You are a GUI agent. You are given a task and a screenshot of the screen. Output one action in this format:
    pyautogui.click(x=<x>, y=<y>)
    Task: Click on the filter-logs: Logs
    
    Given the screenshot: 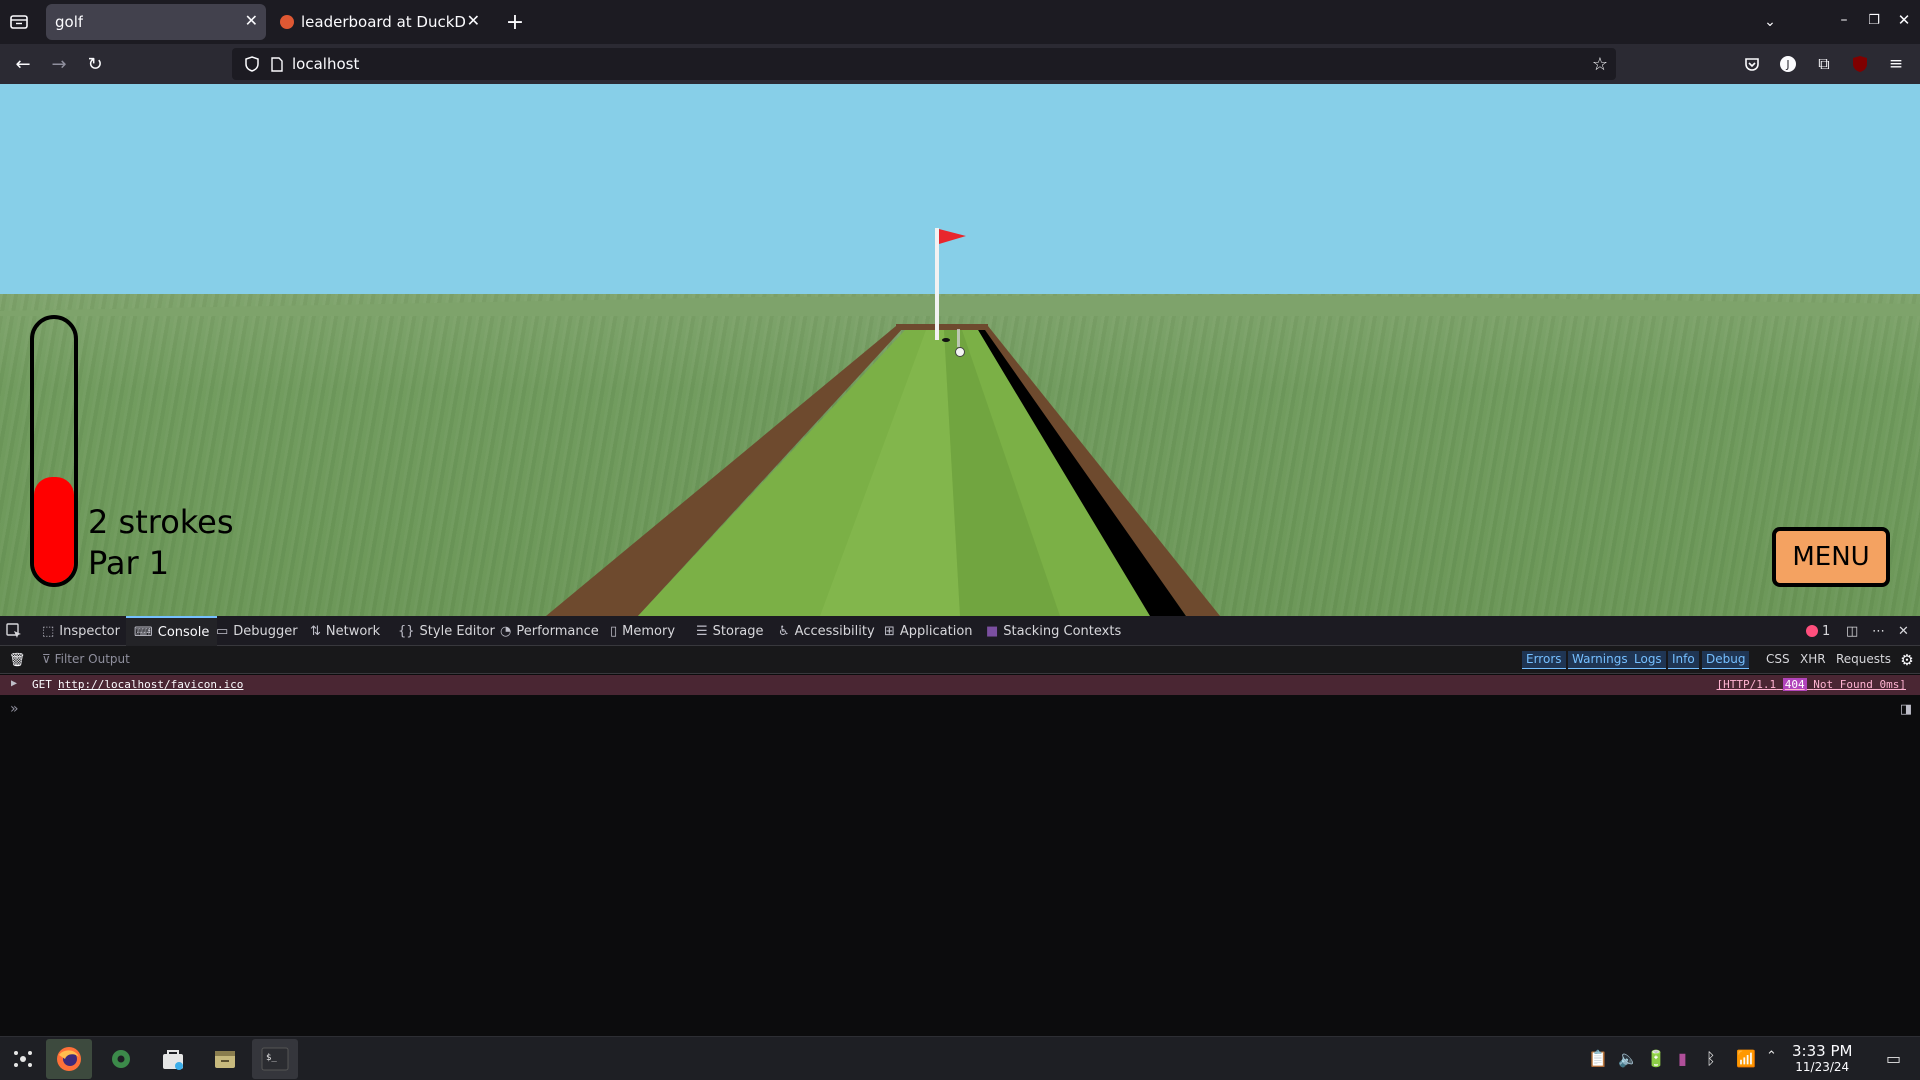 What is the action you would take?
    pyautogui.click(x=1648, y=660)
    